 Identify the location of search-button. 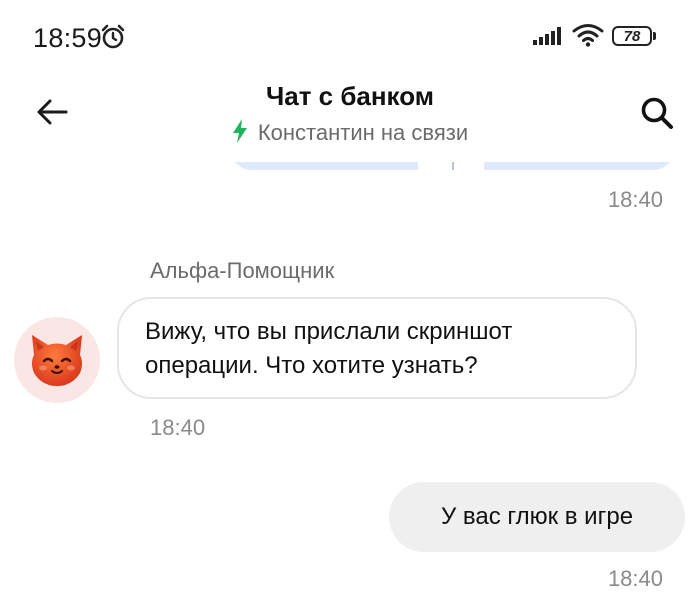
(657, 113).